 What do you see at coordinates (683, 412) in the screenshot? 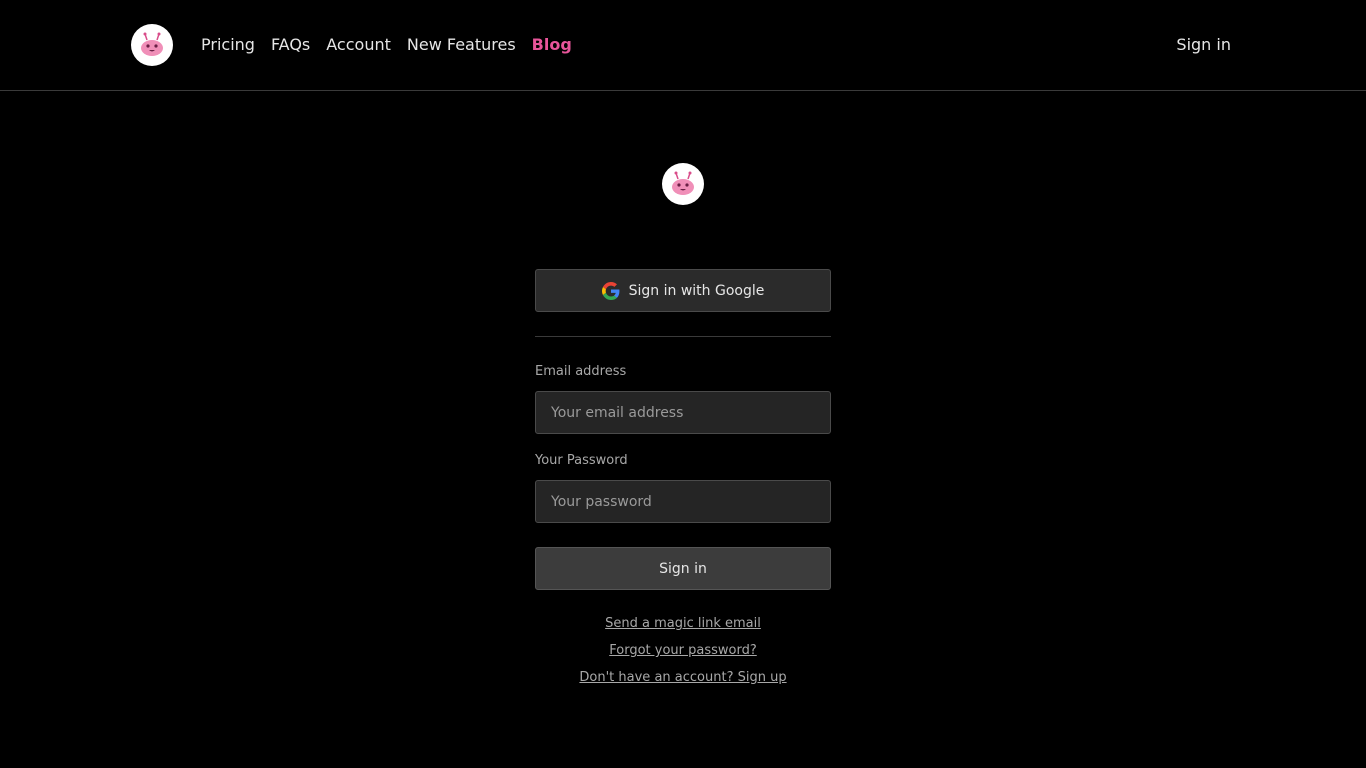
I see `email-input` at bounding box center [683, 412].